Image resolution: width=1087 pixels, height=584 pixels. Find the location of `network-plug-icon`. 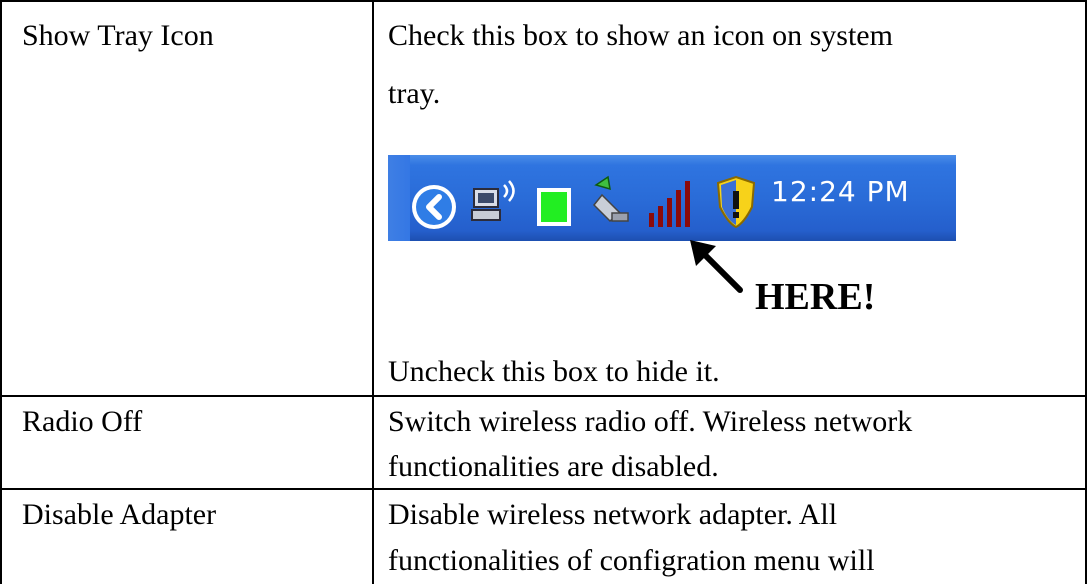

network-plug-icon is located at coordinates (610, 199).